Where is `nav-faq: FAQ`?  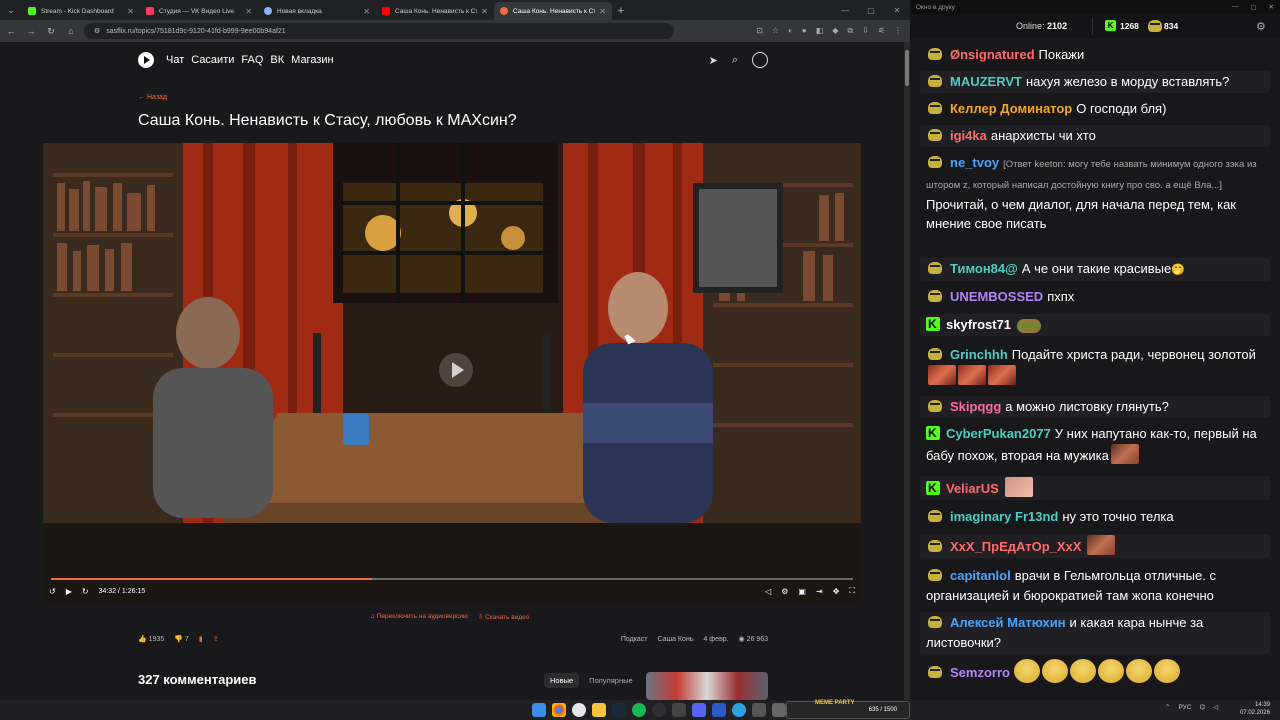 nav-faq: FAQ is located at coordinates (252, 60).